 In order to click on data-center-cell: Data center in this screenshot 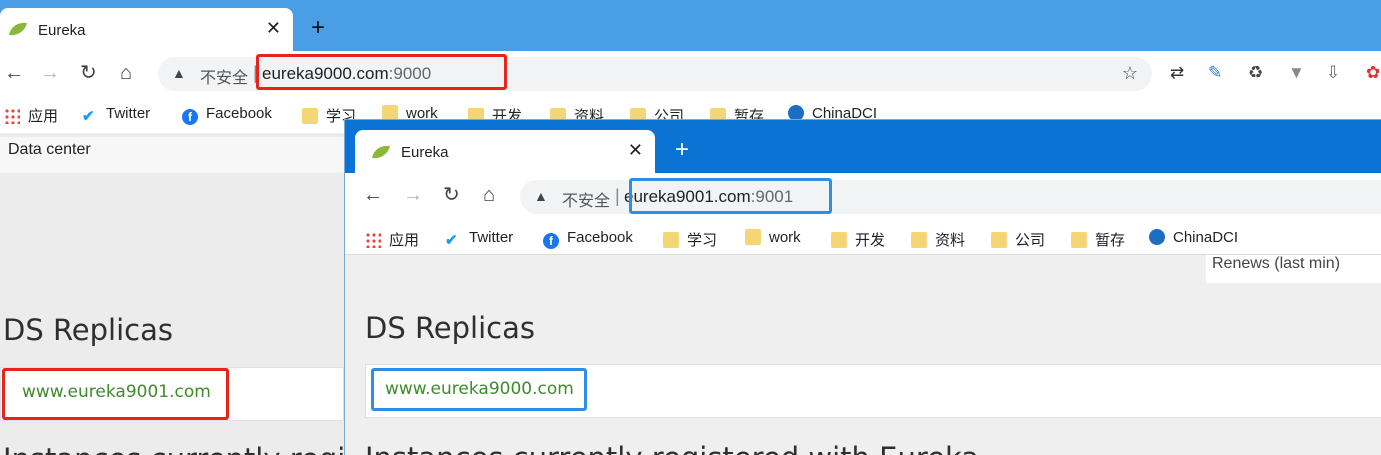, I will do `click(172, 155)`.